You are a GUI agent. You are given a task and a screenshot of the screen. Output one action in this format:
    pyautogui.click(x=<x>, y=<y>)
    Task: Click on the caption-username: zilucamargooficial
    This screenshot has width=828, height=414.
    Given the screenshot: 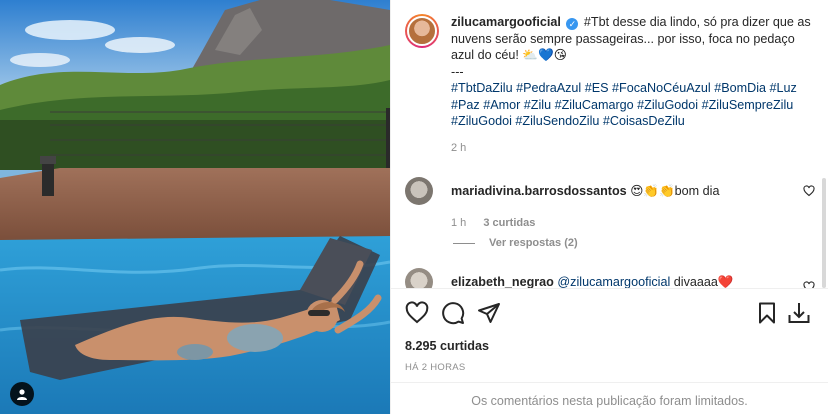 What is the action you would take?
    pyautogui.click(x=506, y=22)
    